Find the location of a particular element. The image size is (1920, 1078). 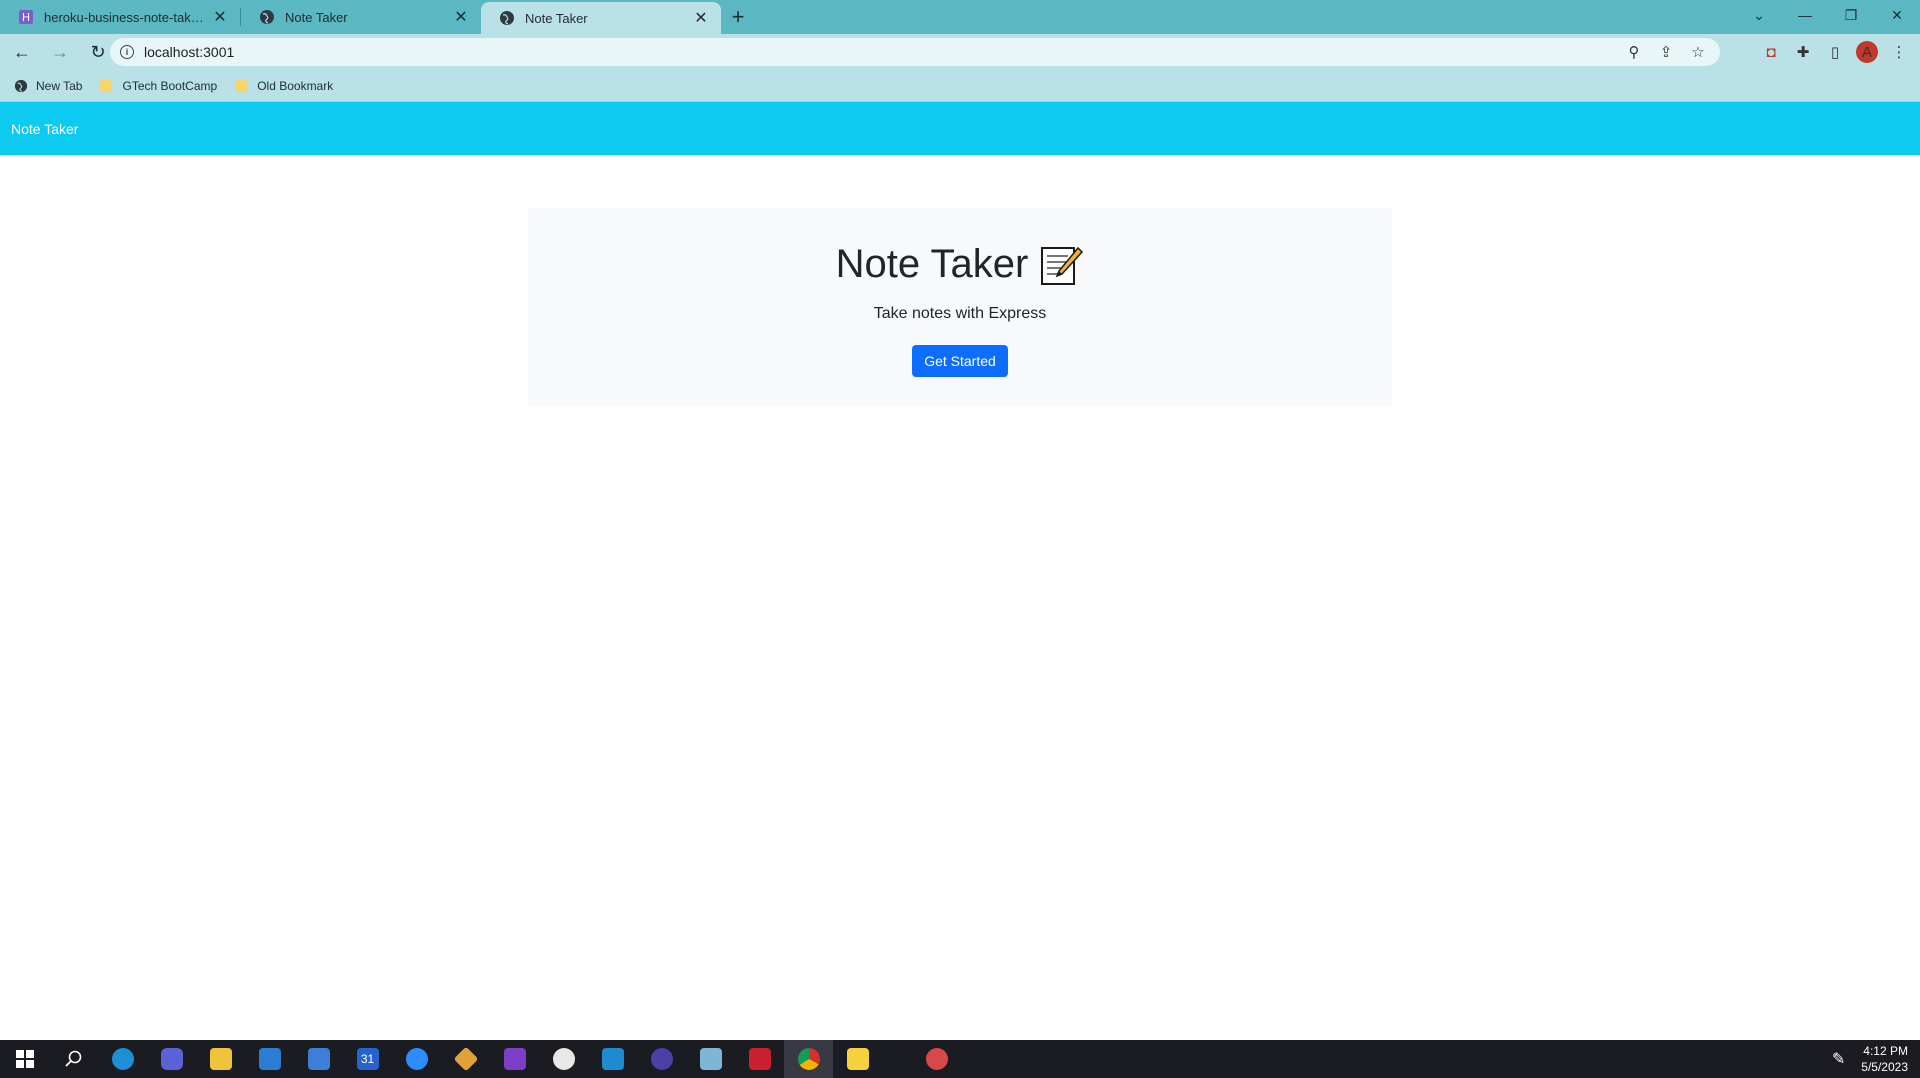

tab-search-icon: ⌄ is located at coordinates (1759, 15).